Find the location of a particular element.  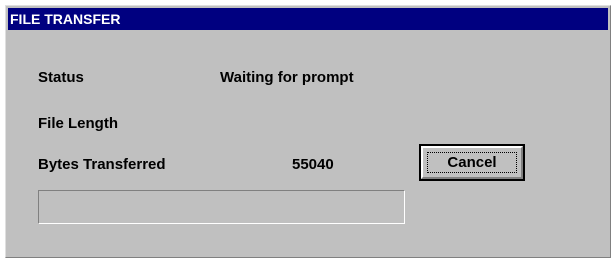

window-title: FILE TRANSFER is located at coordinates (65, 19).